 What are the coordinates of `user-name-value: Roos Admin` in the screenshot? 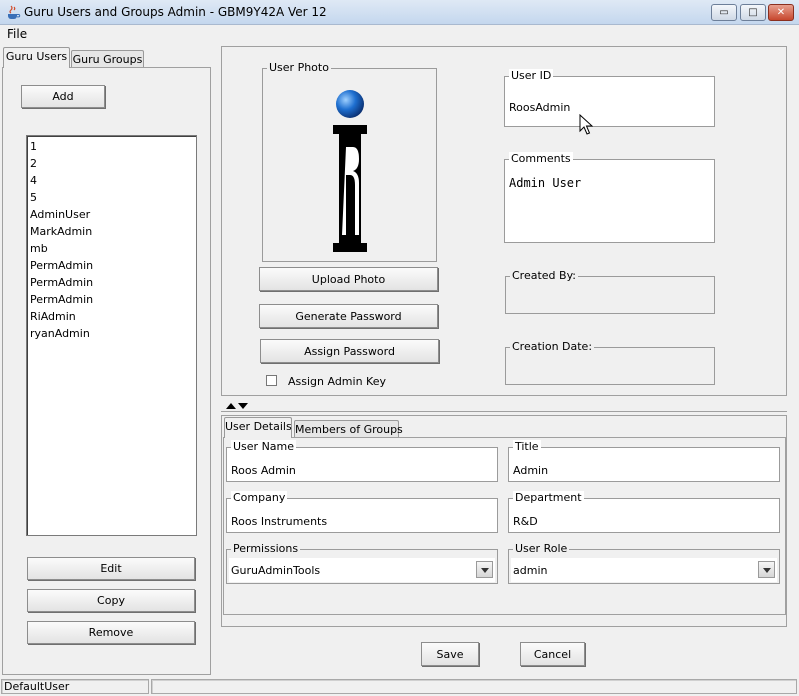 It's located at (263, 470).